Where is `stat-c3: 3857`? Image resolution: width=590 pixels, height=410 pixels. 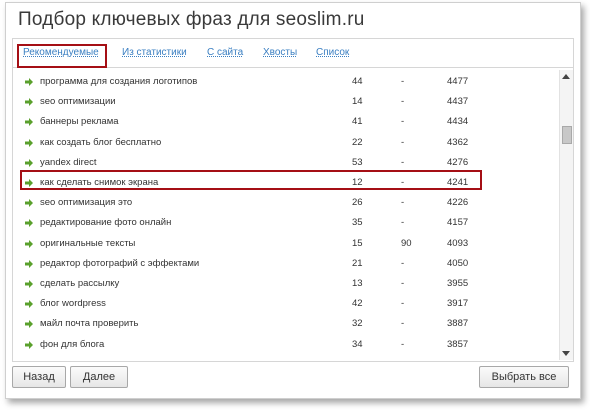
stat-c3: 3857 is located at coordinates (458, 344).